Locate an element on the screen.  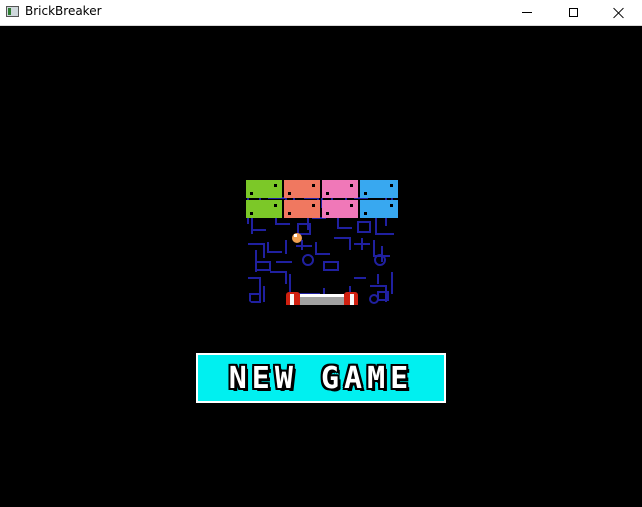
close-button is located at coordinates (619, 12).